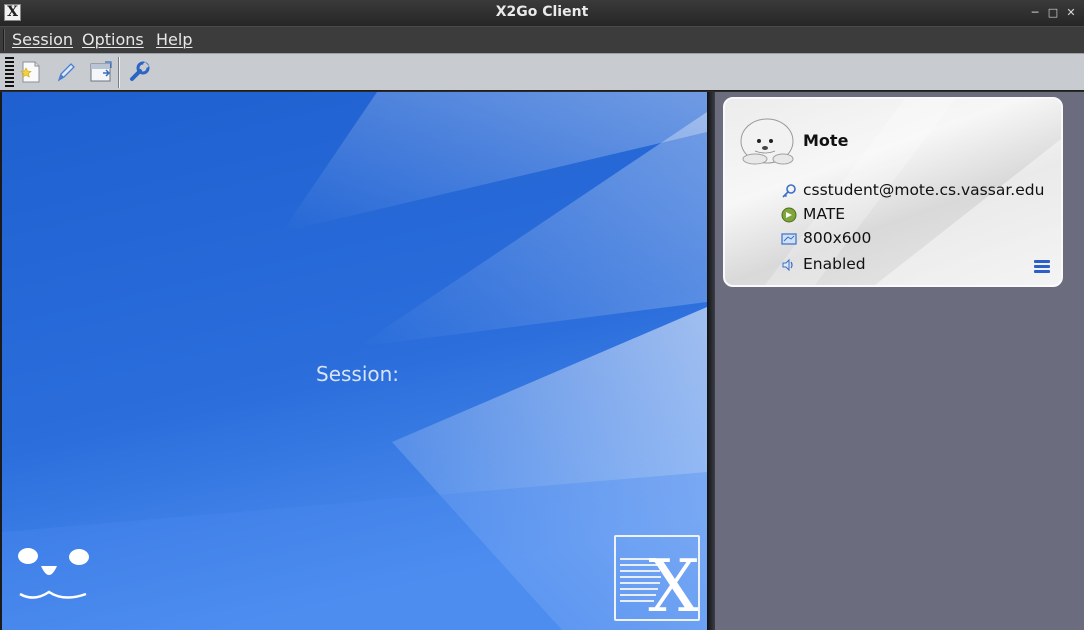 The height and width of the screenshot is (630, 1084). I want to click on wrench-icon, so click(140, 71).